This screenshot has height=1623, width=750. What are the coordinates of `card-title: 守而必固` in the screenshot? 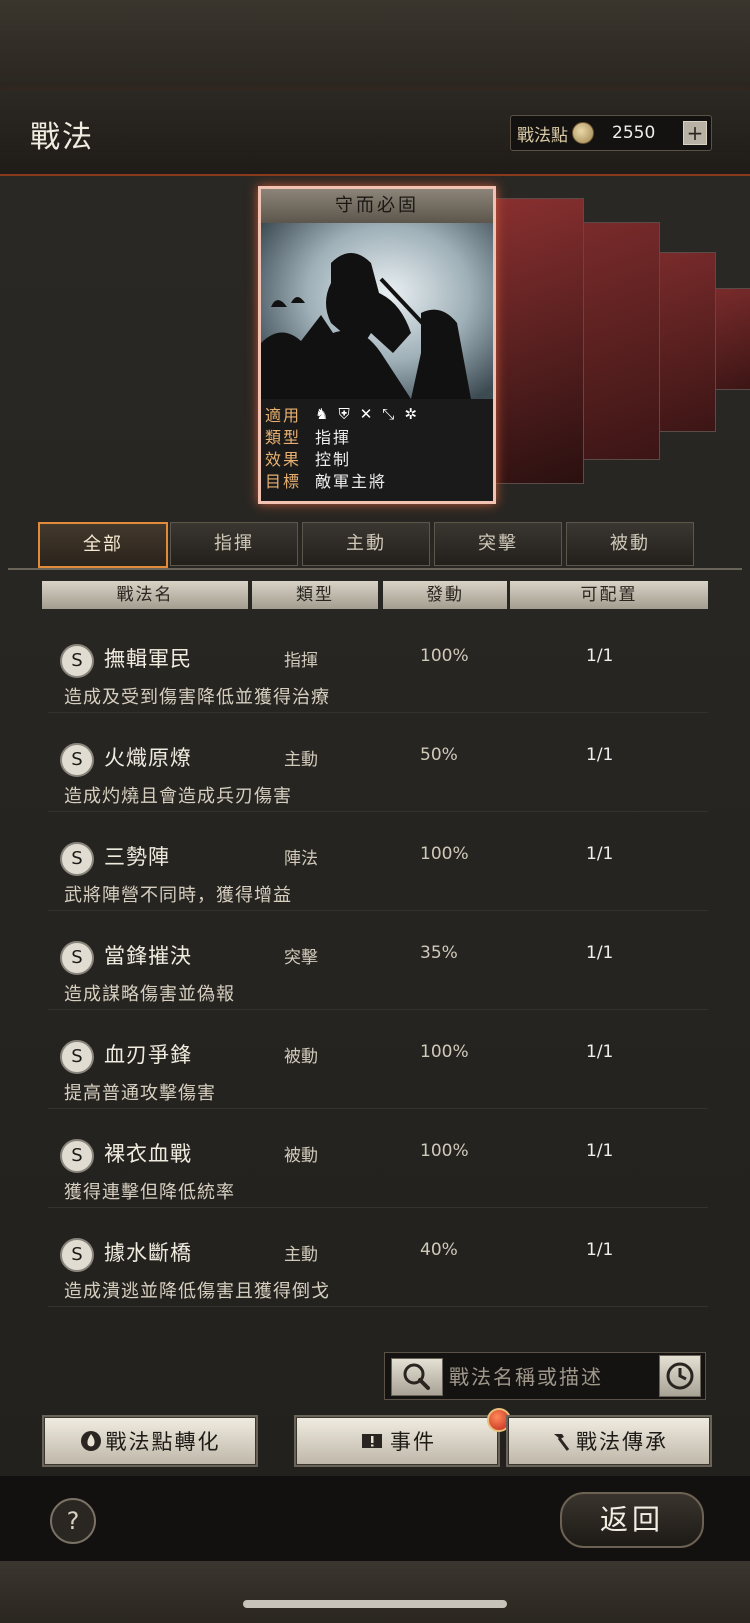 It's located at (377, 206).